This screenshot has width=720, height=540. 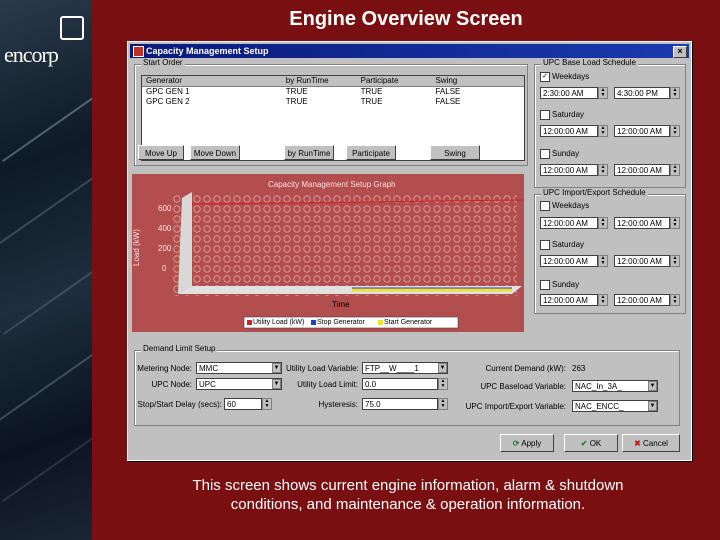 I want to click on sunday-start-time: 12:00:00 AM, so click(x=569, y=170).